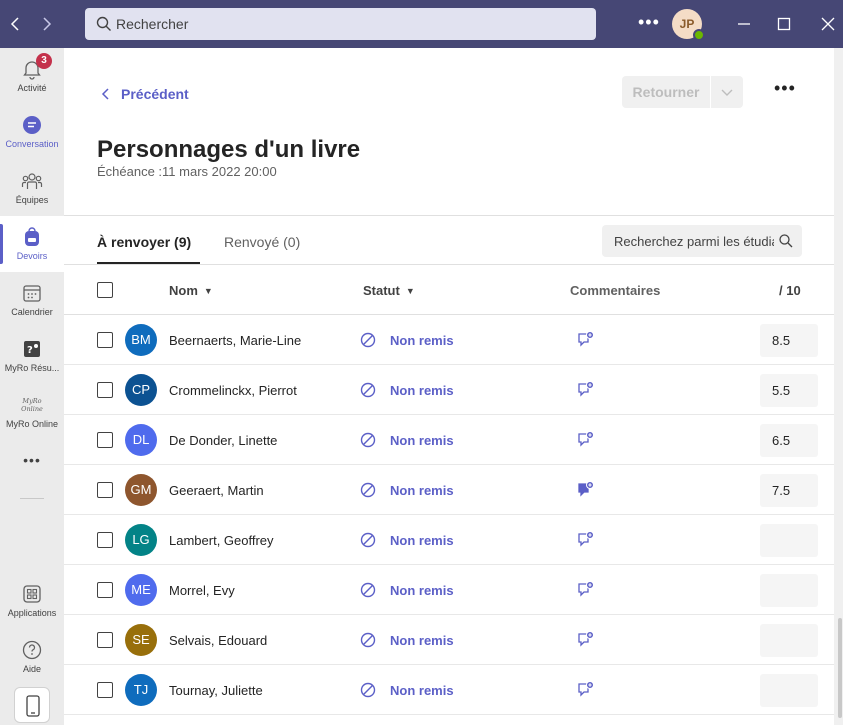 The image size is (843, 725). What do you see at coordinates (789, 390) in the screenshot?
I see `grade-input: 5.5` at bounding box center [789, 390].